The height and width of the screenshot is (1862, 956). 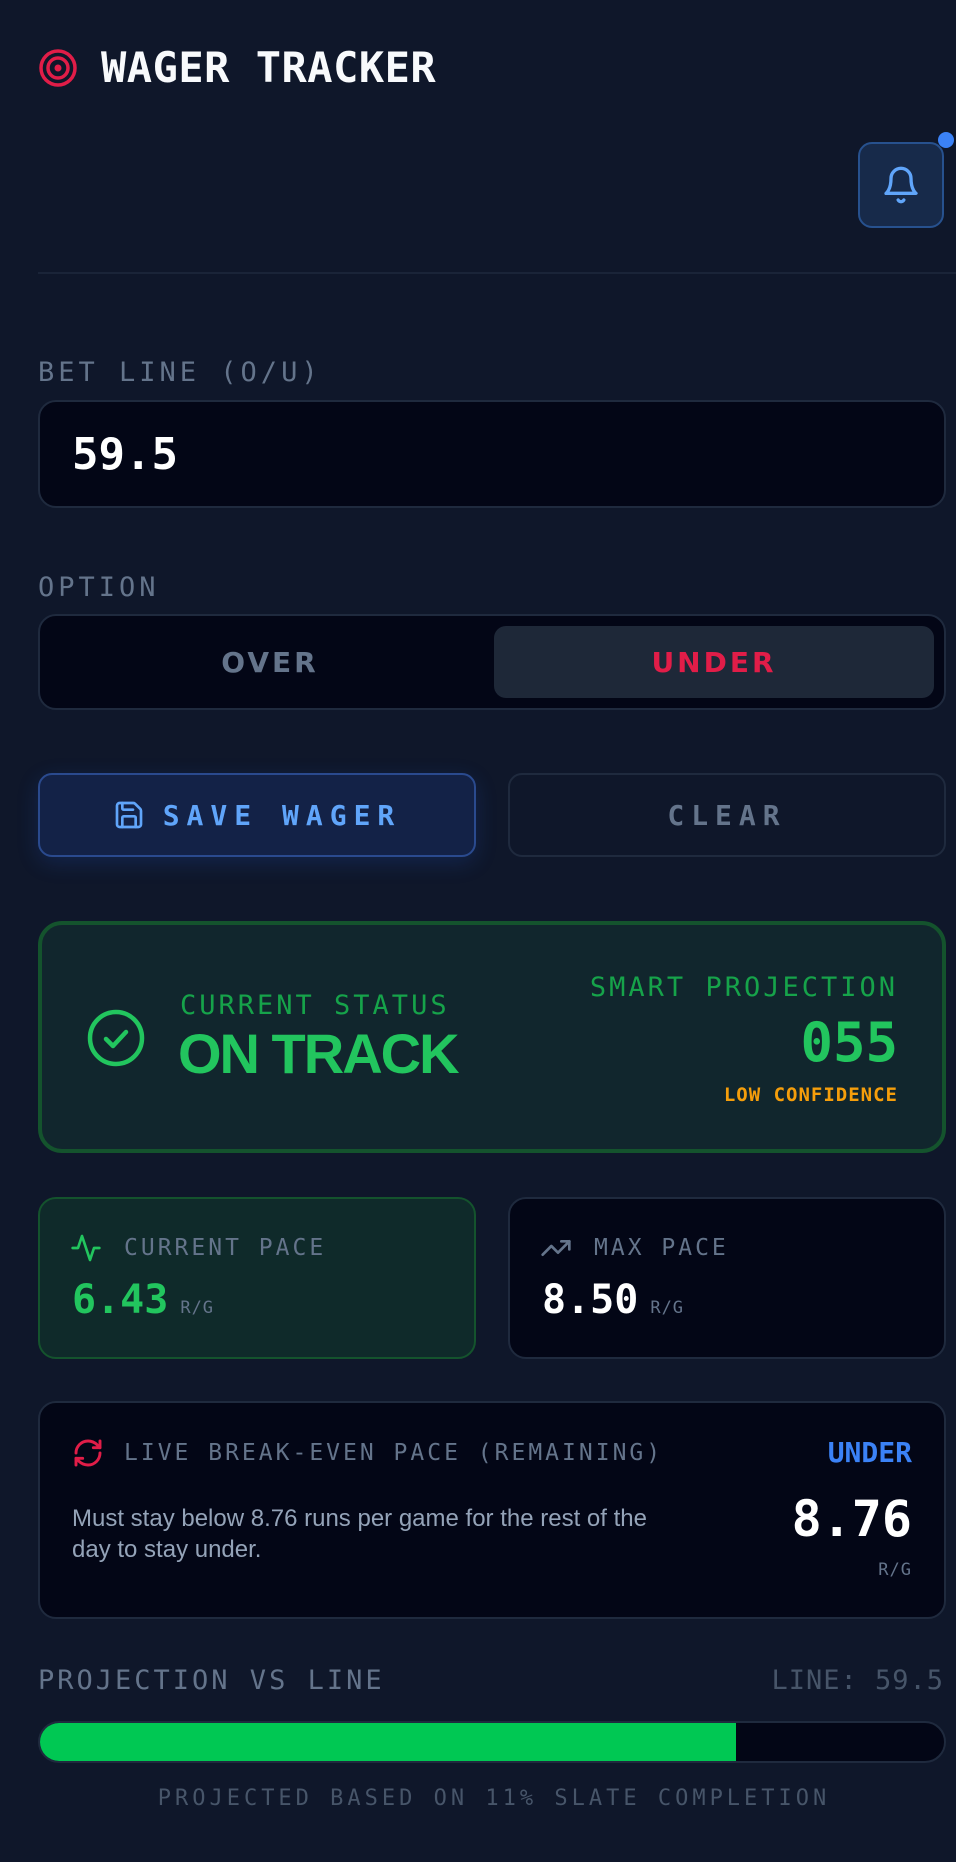 What do you see at coordinates (727, 1278) in the screenshot?
I see `max-pace-card: MAX PACE 8.50 R/G` at bounding box center [727, 1278].